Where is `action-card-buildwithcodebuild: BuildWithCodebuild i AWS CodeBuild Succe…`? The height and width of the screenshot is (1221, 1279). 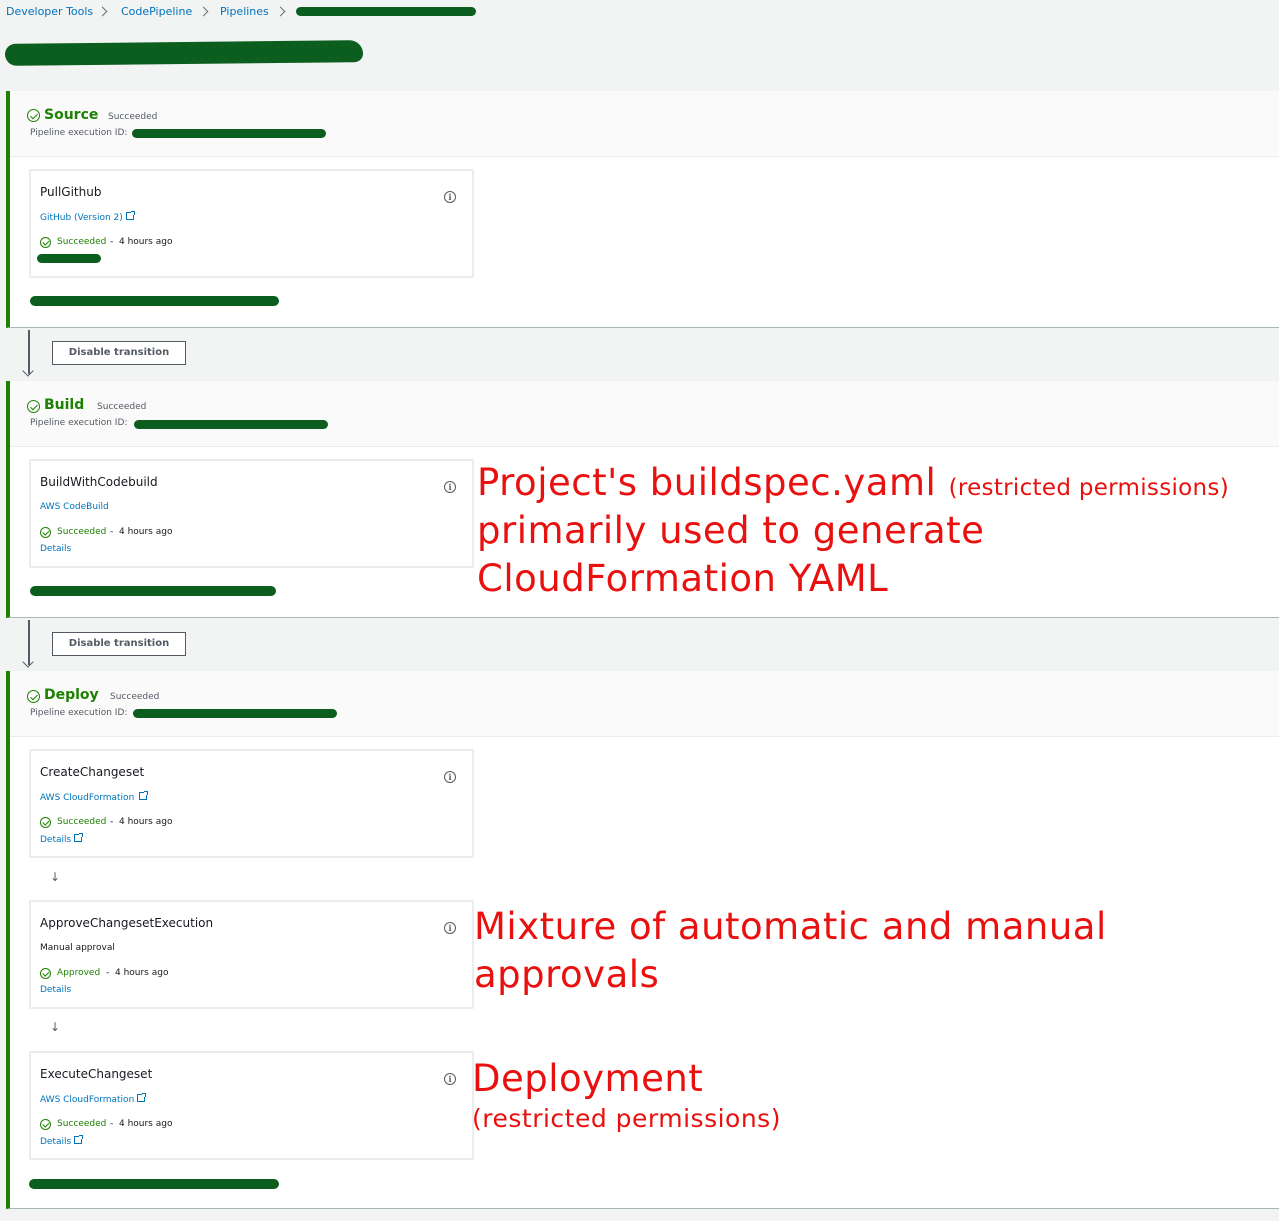
action-card-buildwithcodebuild: BuildWithCodebuild i AWS CodeBuild Succe… is located at coordinates (251, 513).